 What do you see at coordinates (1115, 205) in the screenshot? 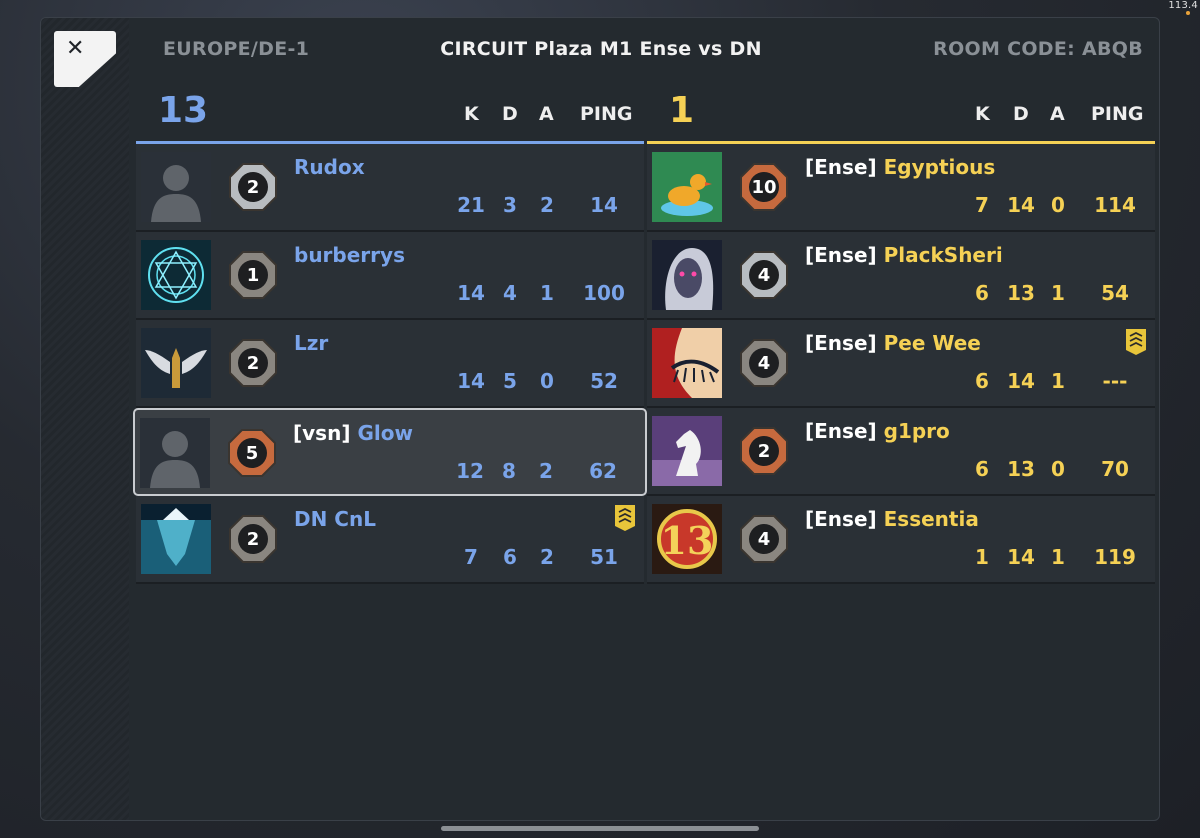
I see `player-ping: 114` at bounding box center [1115, 205].